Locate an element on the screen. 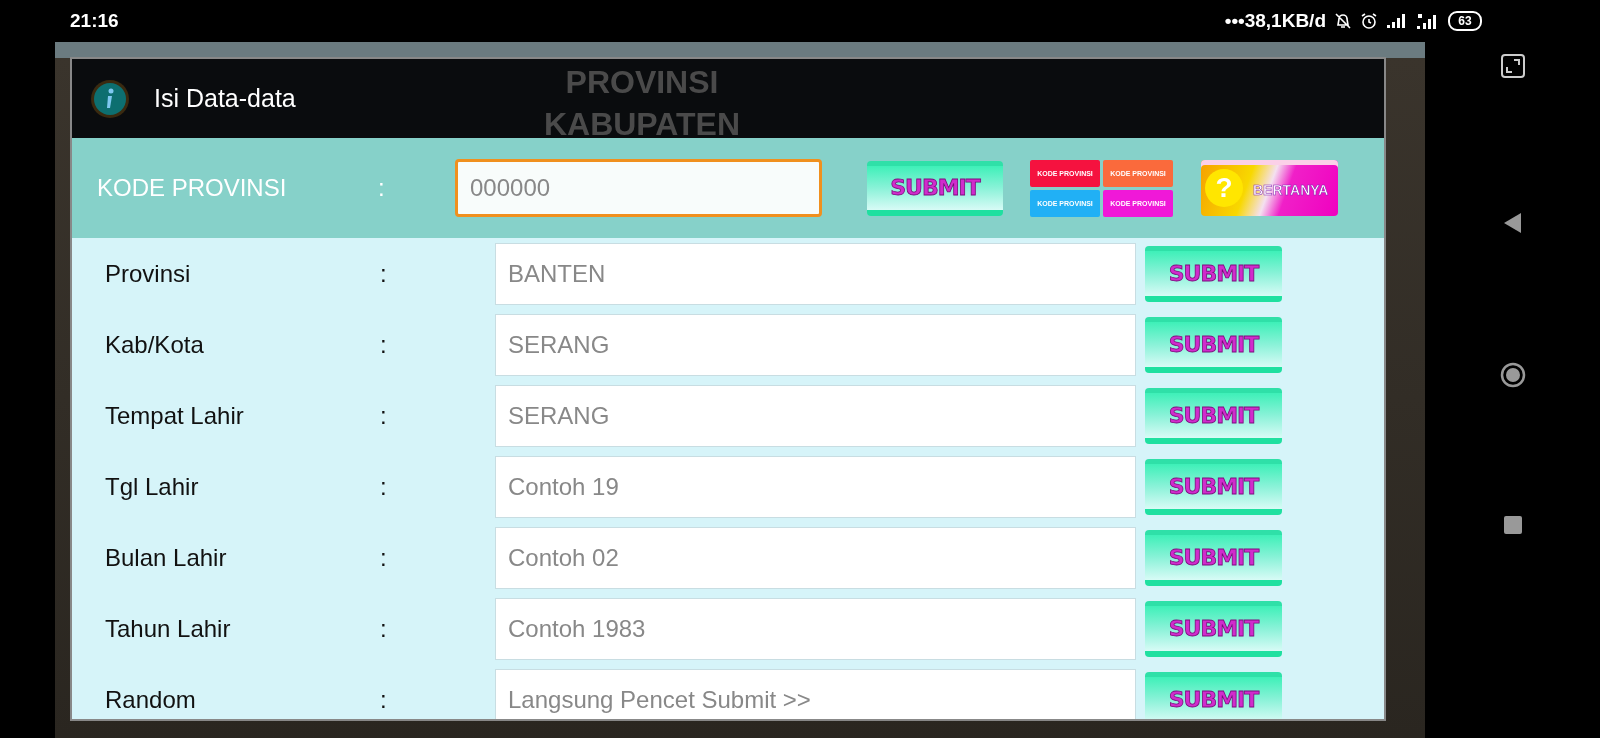 The height and width of the screenshot is (738, 1600). signal-icon is located at coordinates (1397, 21).